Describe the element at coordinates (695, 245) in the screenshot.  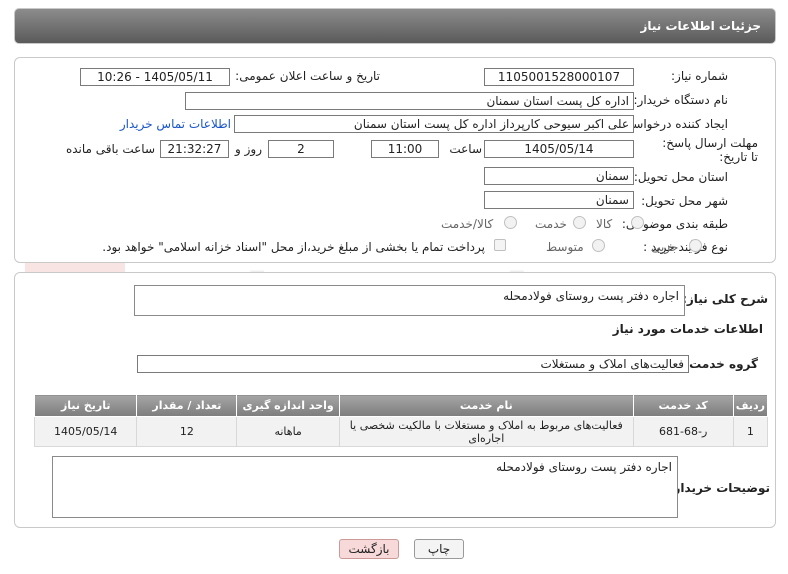
I see `process-minor-radio` at that location.